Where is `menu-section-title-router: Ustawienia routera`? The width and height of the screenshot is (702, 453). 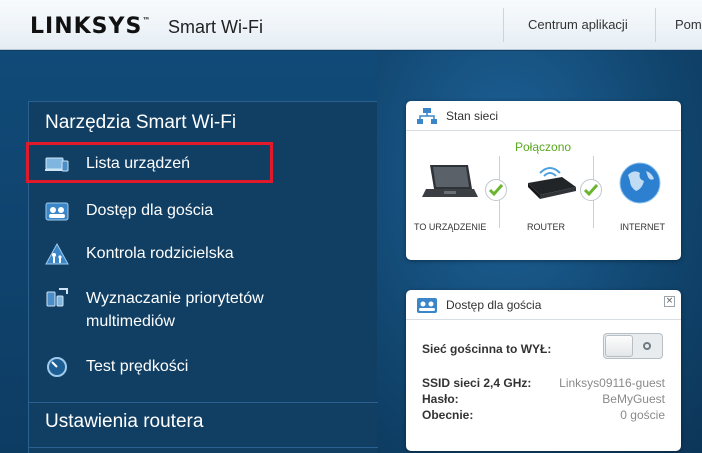
menu-section-title-router: Ustawienia routera is located at coordinates (124, 422).